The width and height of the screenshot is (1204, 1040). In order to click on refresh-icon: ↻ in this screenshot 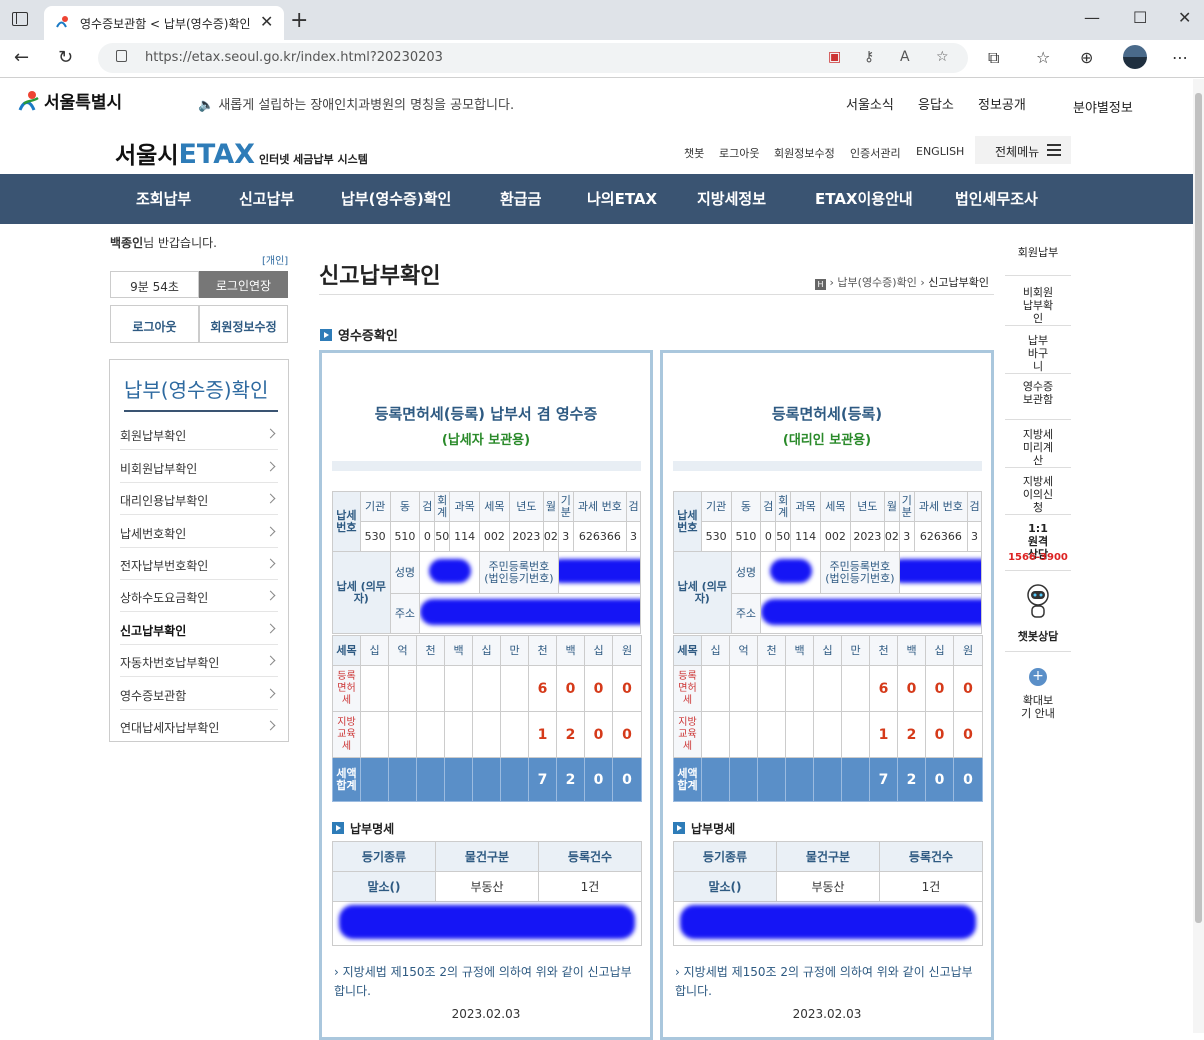, I will do `click(65, 57)`.